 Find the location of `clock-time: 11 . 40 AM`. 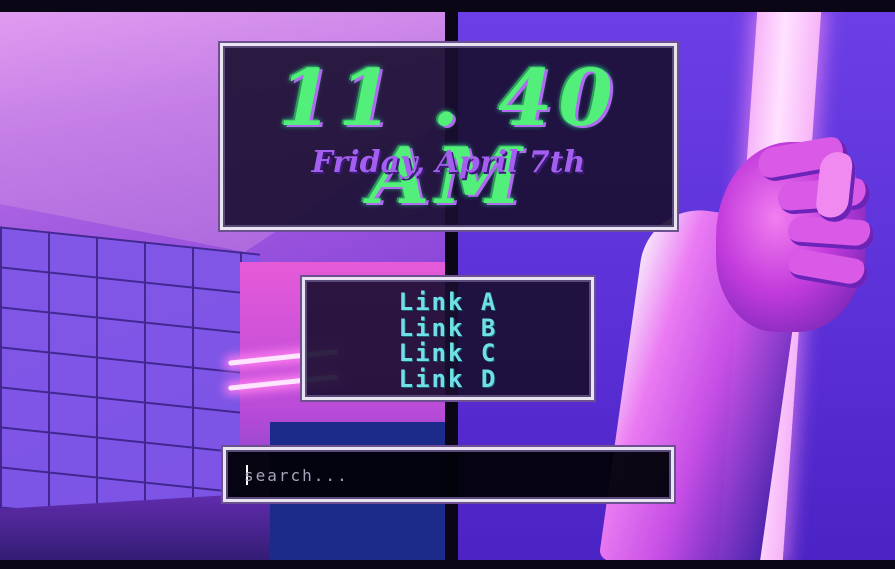

clock-time: 11 . 40 AM is located at coordinates (448, 137).